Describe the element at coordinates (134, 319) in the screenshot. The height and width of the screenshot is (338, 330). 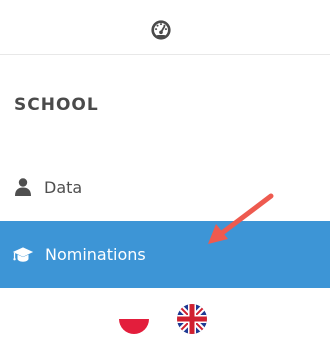
I see `poland-flag-icon` at that location.